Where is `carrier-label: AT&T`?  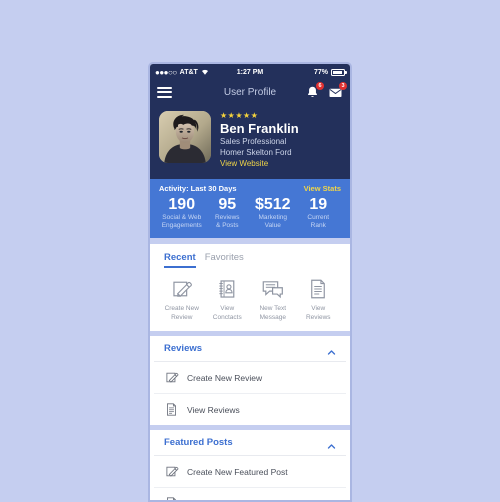
carrier-label: AT&T is located at coordinates (189, 72).